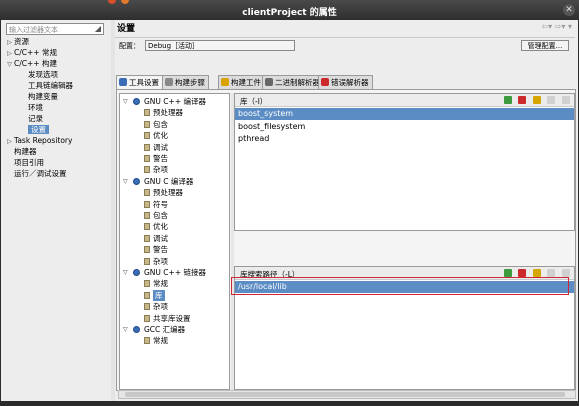  I want to click on option-label: 库, so click(159, 295).